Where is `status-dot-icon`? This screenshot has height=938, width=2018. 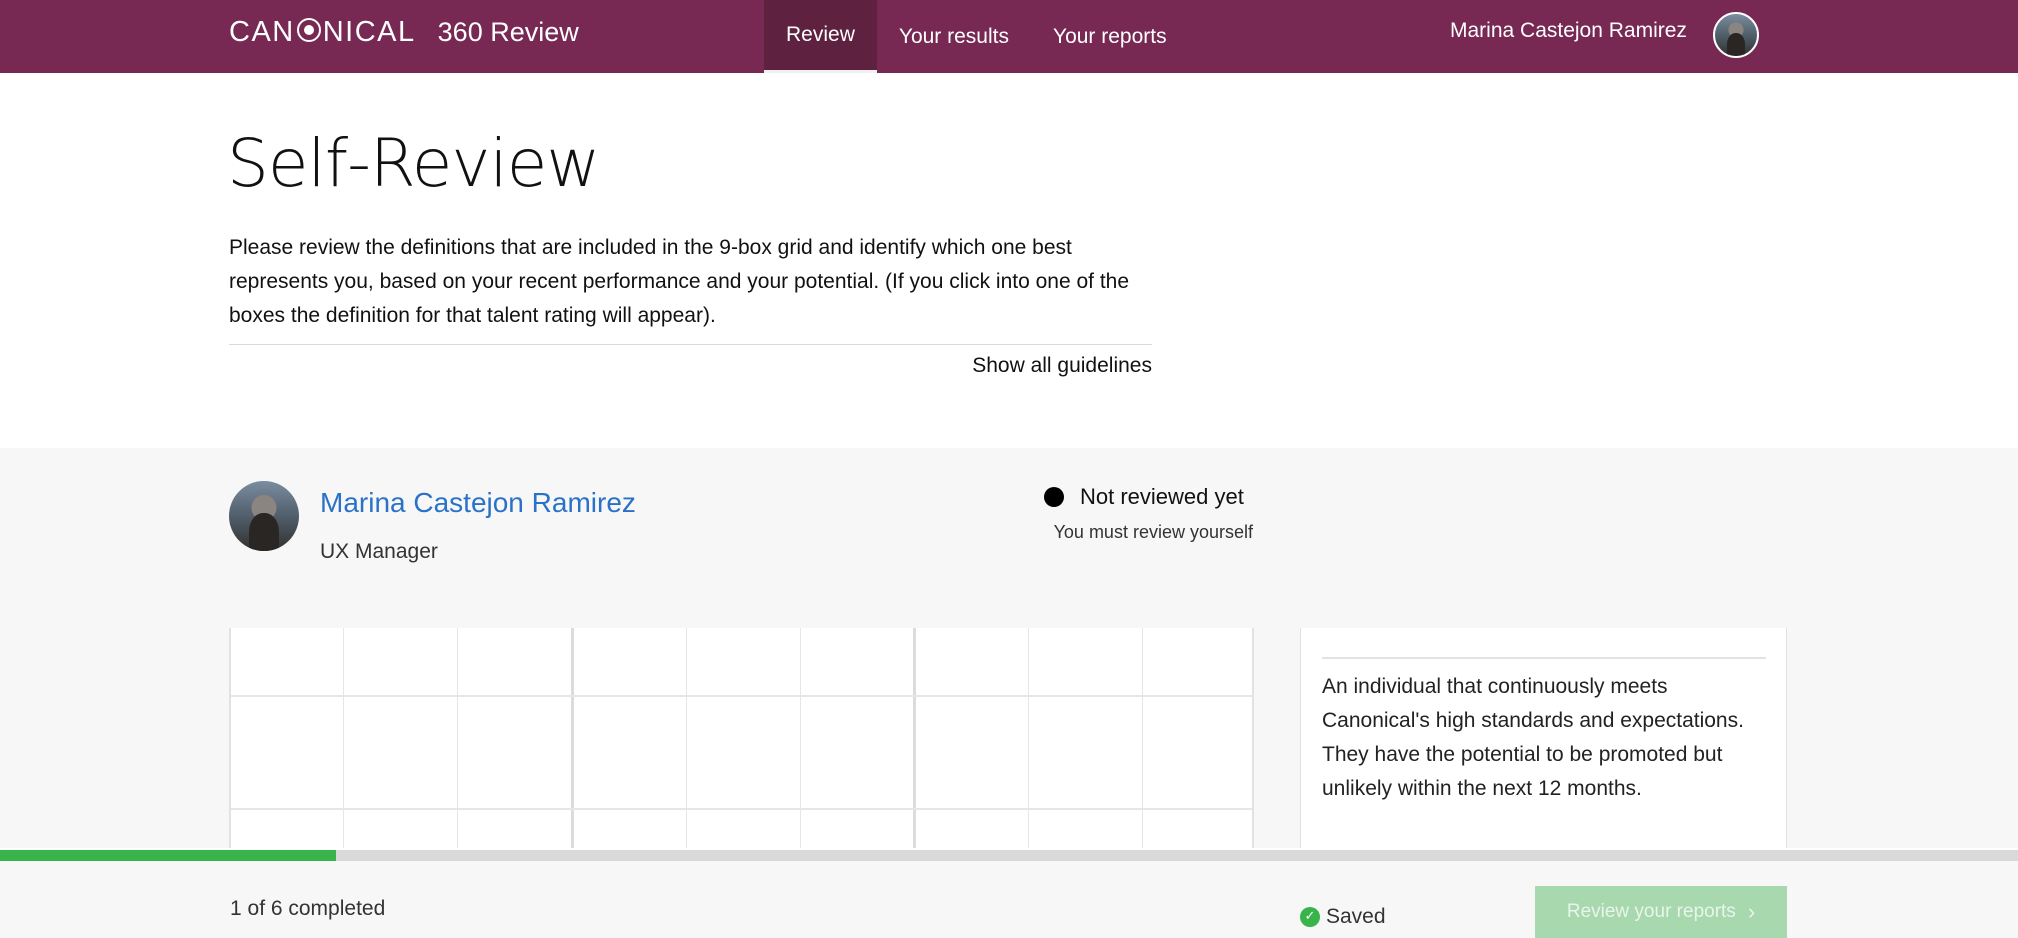 status-dot-icon is located at coordinates (1054, 497).